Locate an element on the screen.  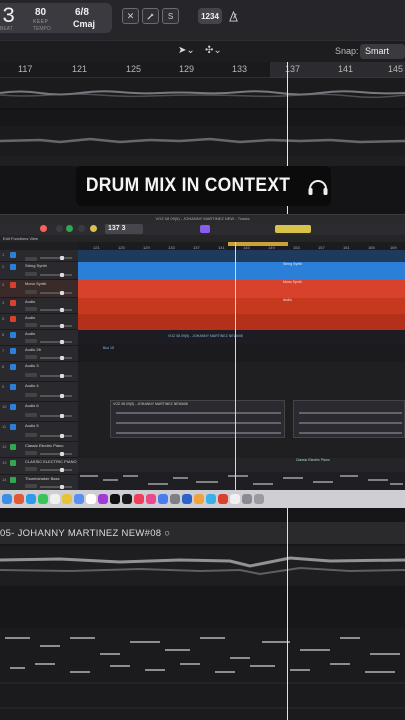
close-cross-icon: ✕ is located at coordinates (130, 16).